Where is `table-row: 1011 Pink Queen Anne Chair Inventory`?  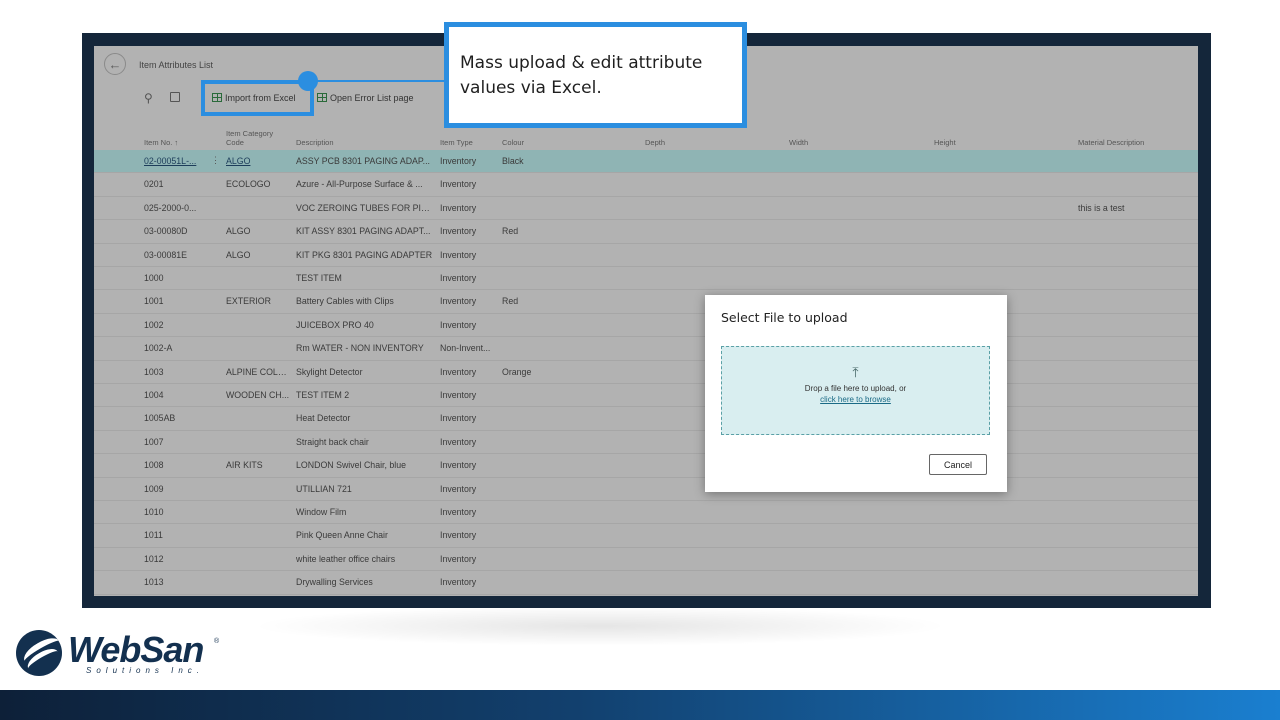 table-row: 1011 Pink Queen Anne Chair Inventory is located at coordinates (646, 536).